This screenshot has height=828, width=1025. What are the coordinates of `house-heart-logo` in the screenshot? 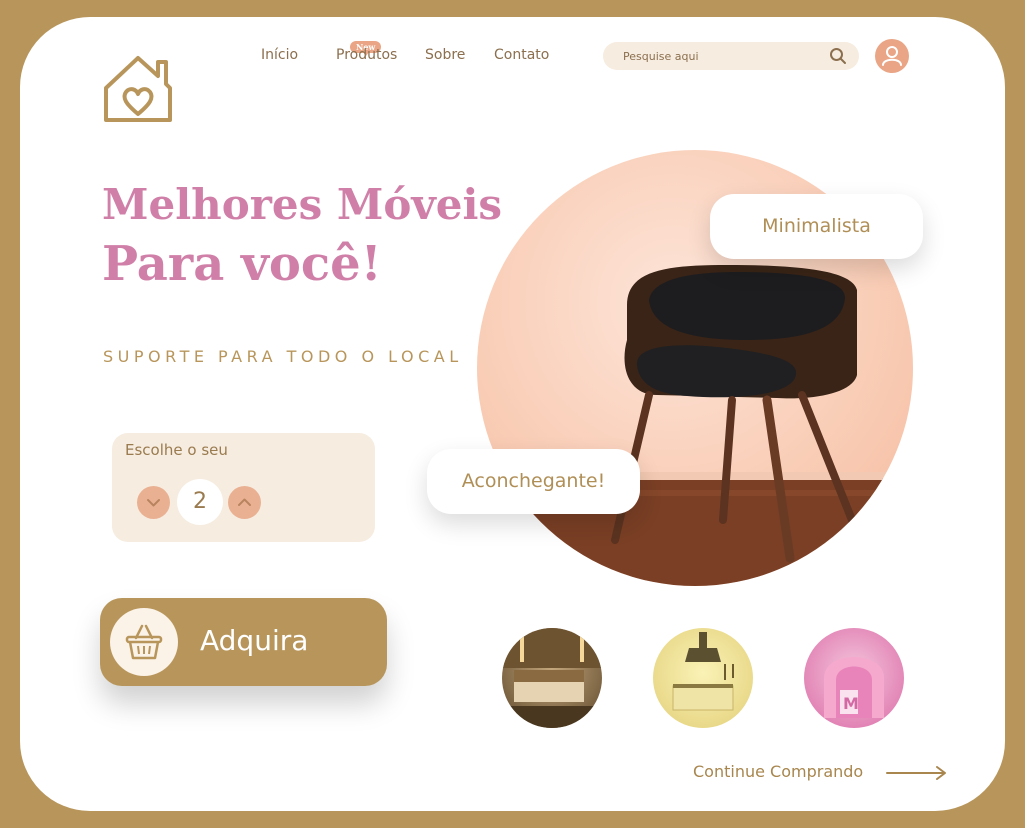 It's located at (138, 88).